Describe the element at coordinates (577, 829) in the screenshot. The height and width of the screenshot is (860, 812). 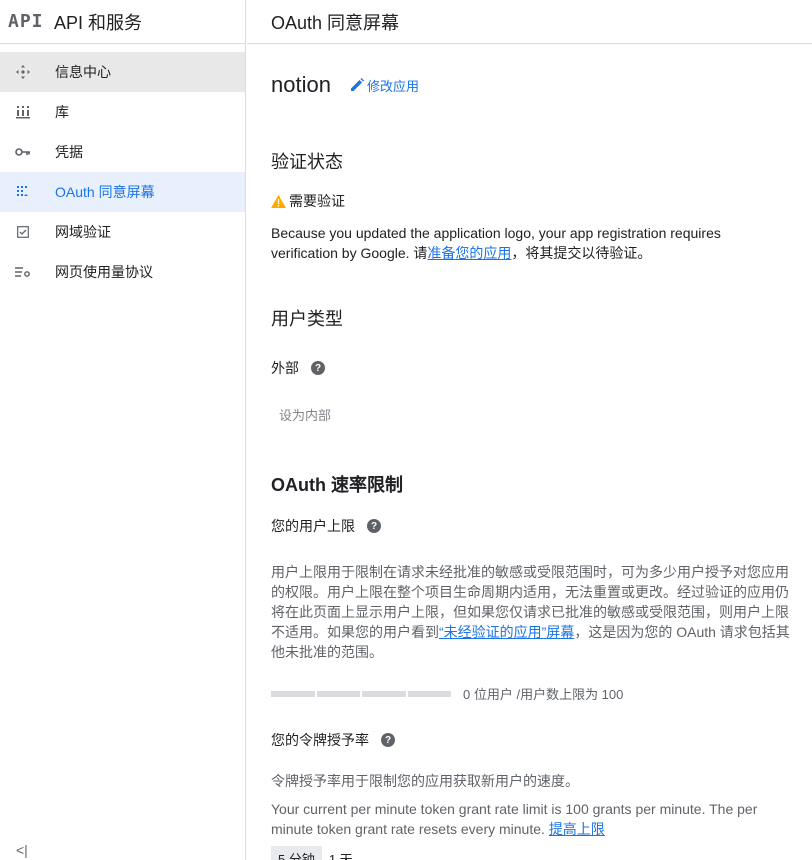
I see `raise-limit-link: 提高上限` at that location.